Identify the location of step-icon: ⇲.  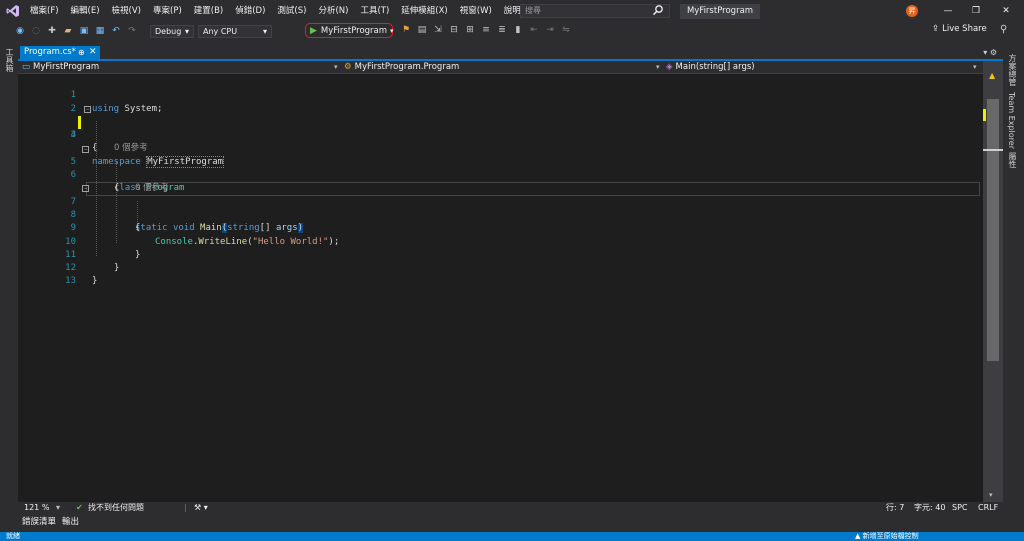
(438, 30).